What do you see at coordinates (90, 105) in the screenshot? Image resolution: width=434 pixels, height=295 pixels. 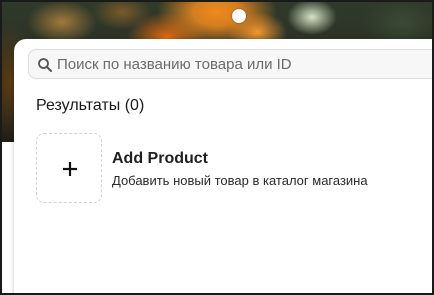 I see `results-heading: Результаты (0)` at bounding box center [90, 105].